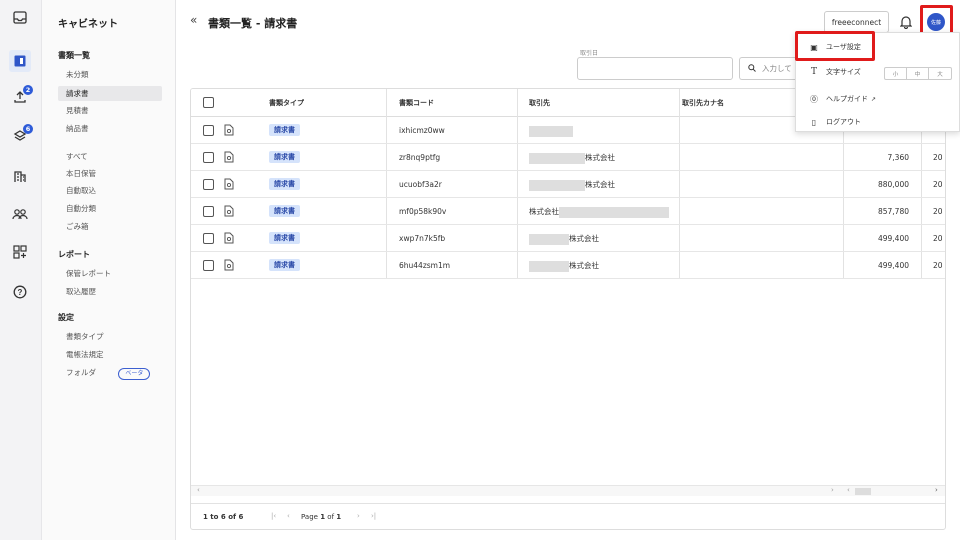 This screenshot has width=960, height=540. I want to click on amount: 499,400, so click(893, 238).